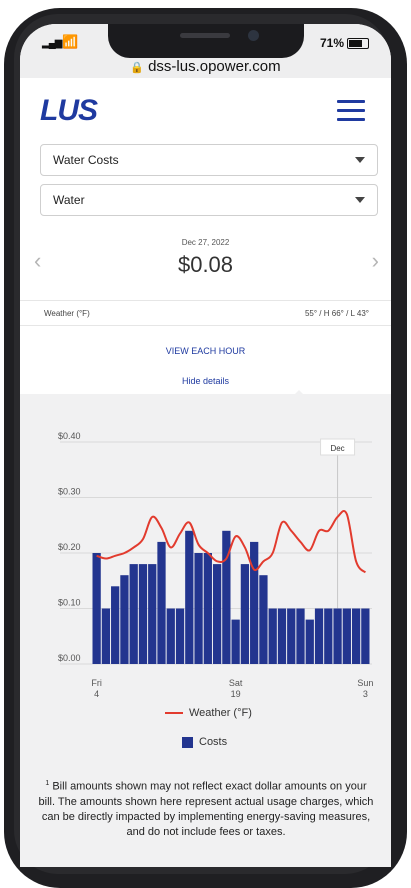 The width and height of the screenshot is (411, 888). What do you see at coordinates (174, 713) in the screenshot?
I see `weather-swatch` at bounding box center [174, 713].